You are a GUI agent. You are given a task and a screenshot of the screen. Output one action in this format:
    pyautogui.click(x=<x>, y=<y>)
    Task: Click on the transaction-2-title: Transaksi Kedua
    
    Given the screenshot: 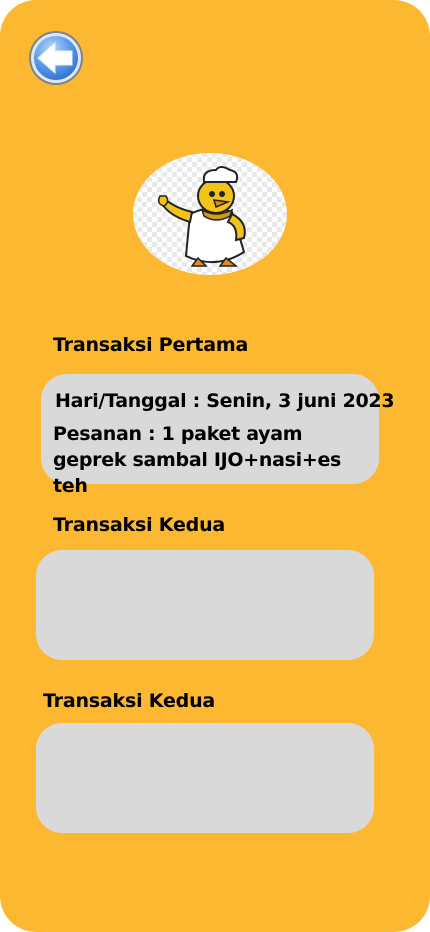 What is the action you would take?
    pyautogui.click(x=139, y=525)
    